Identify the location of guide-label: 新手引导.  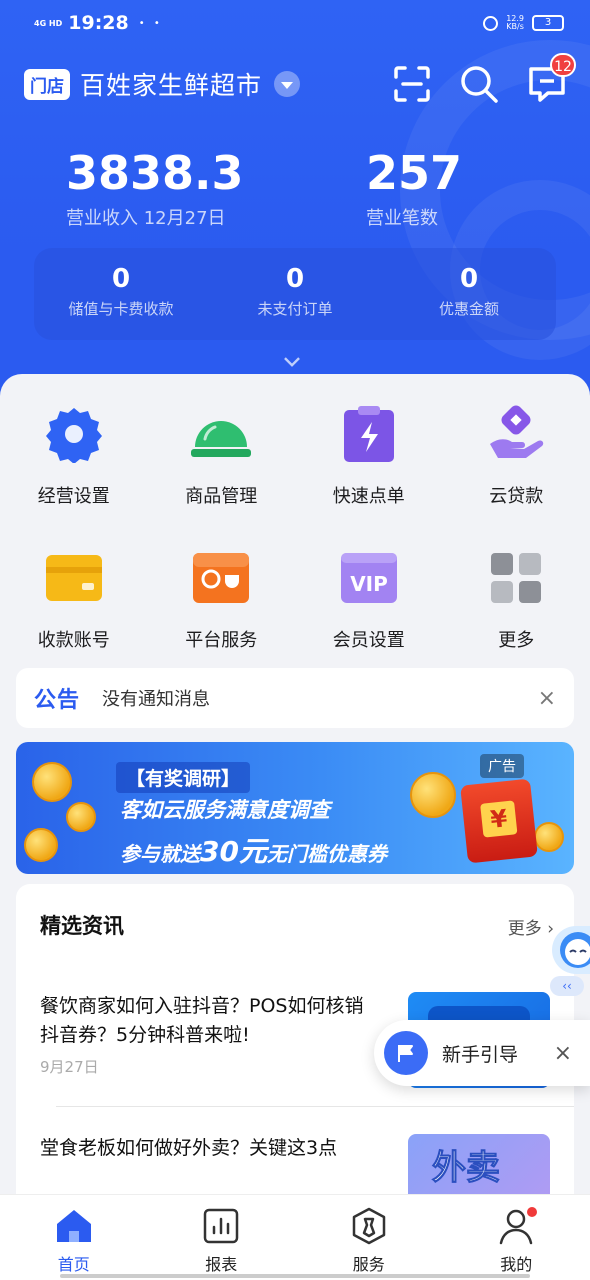
(480, 1054).